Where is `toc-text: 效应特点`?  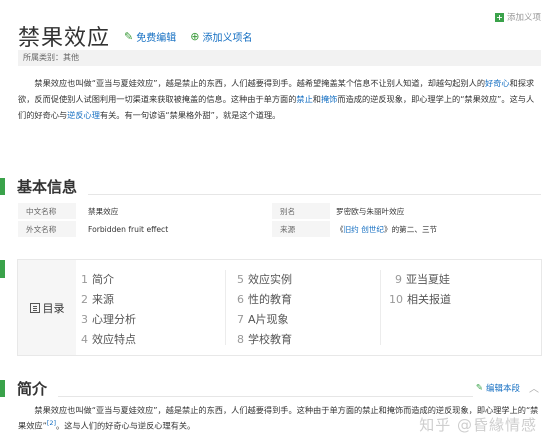
toc-text: 效应特点 is located at coordinates (114, 339).